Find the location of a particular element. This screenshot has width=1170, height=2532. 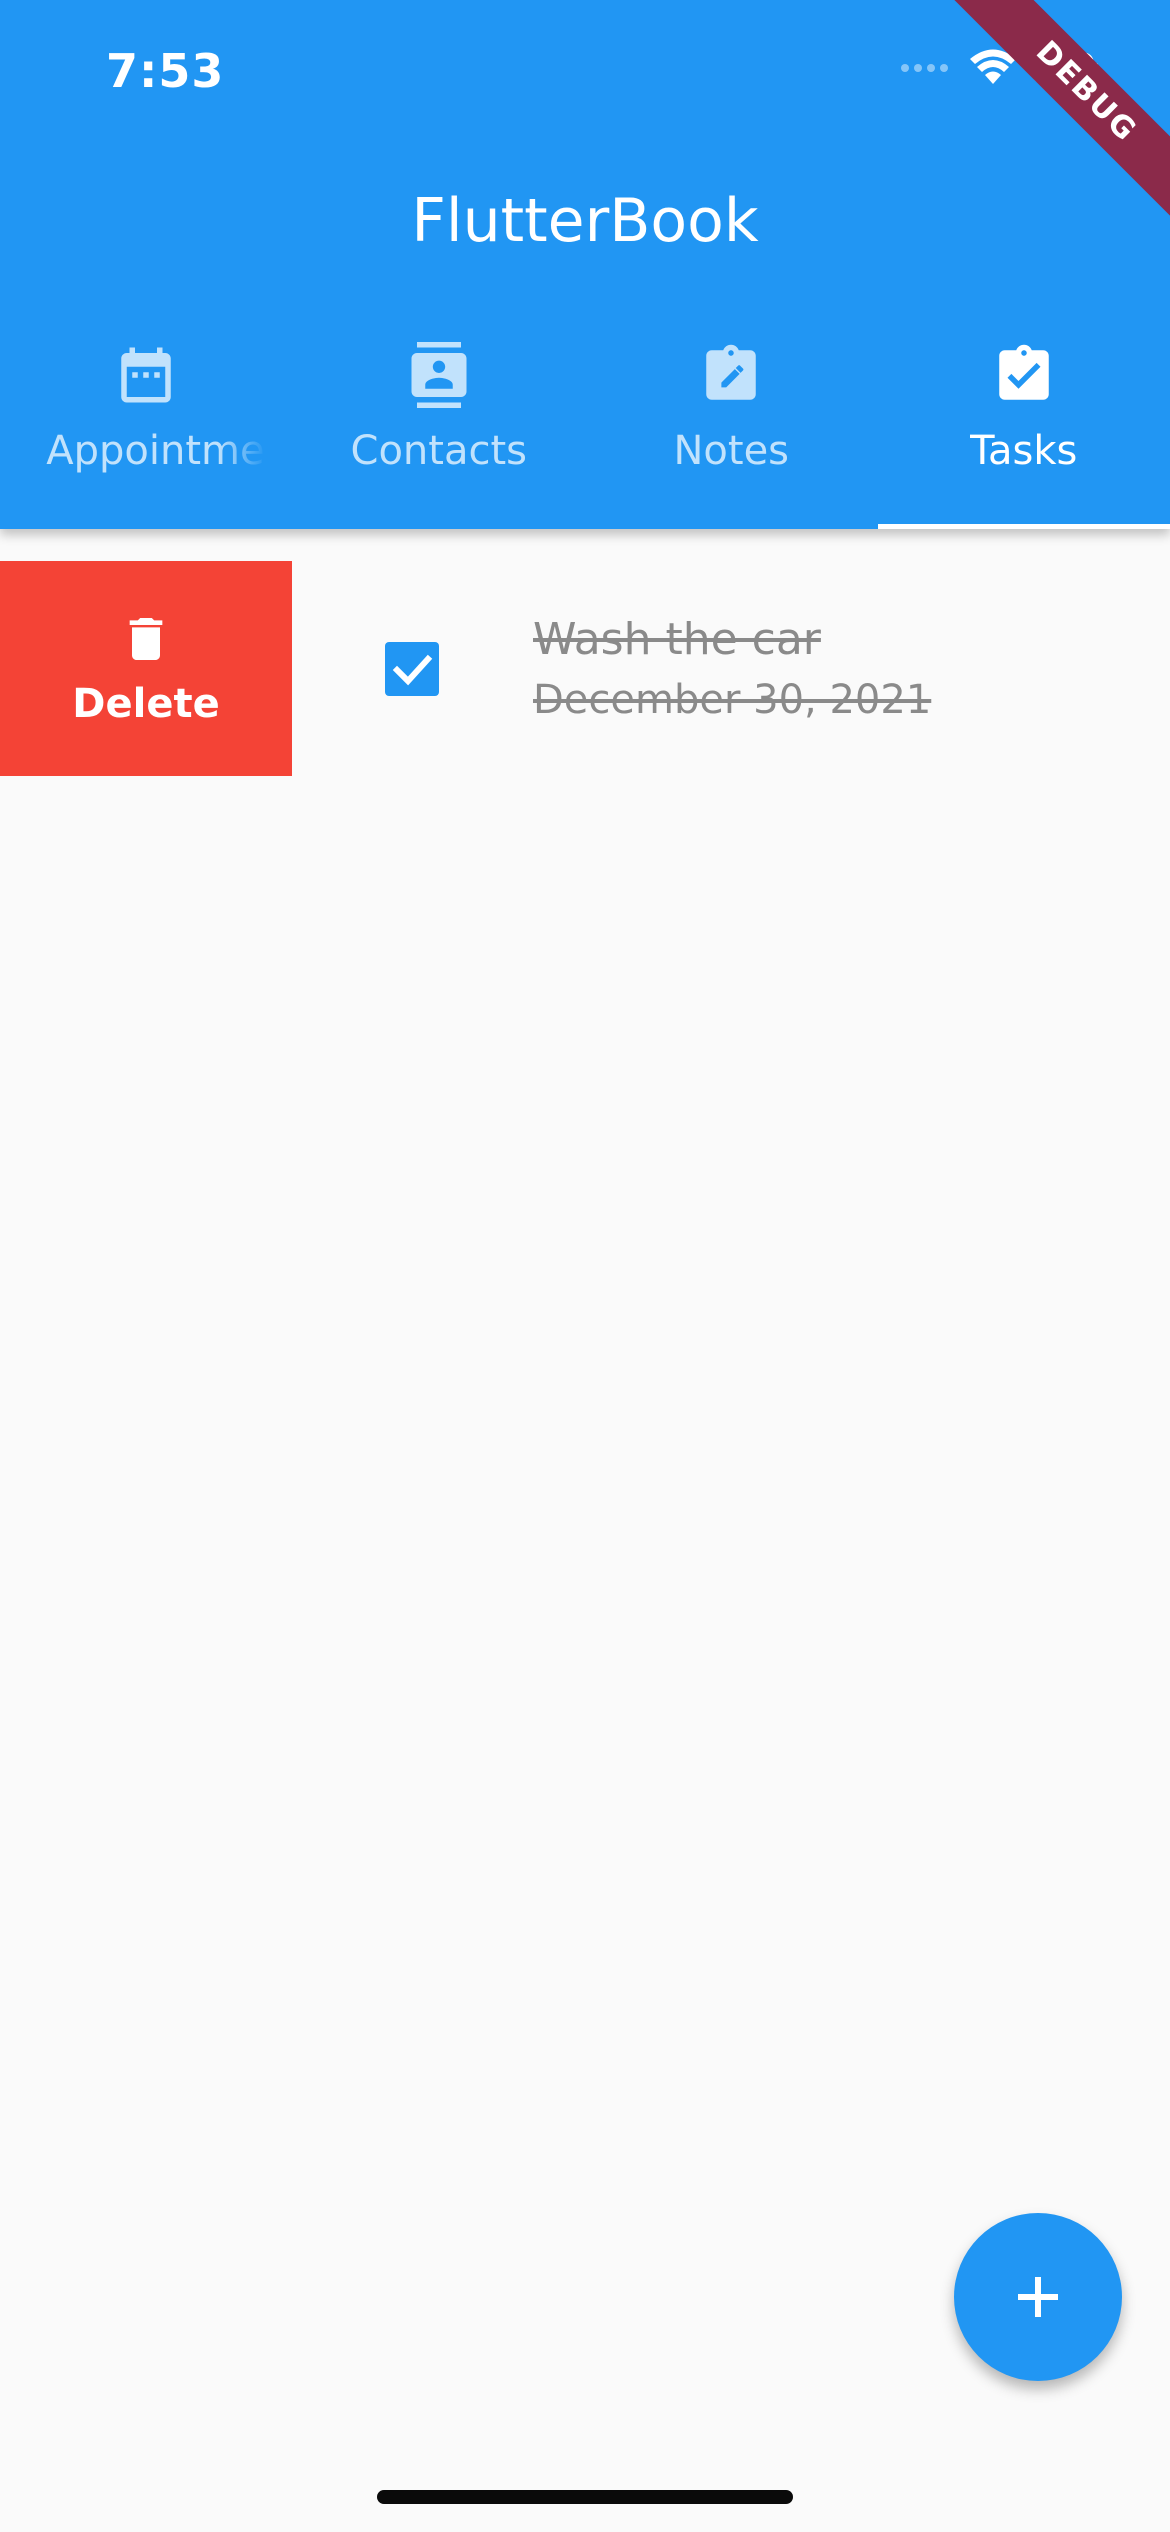

task-completed-checkbox is located at coordinates (412, 669).